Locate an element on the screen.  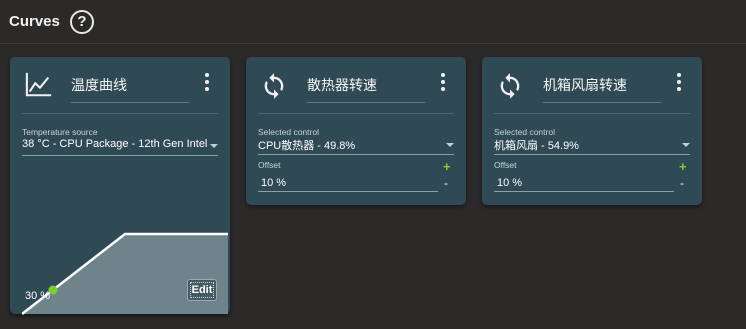
top-bar: Curves ? is located at coordinates (373, 22).